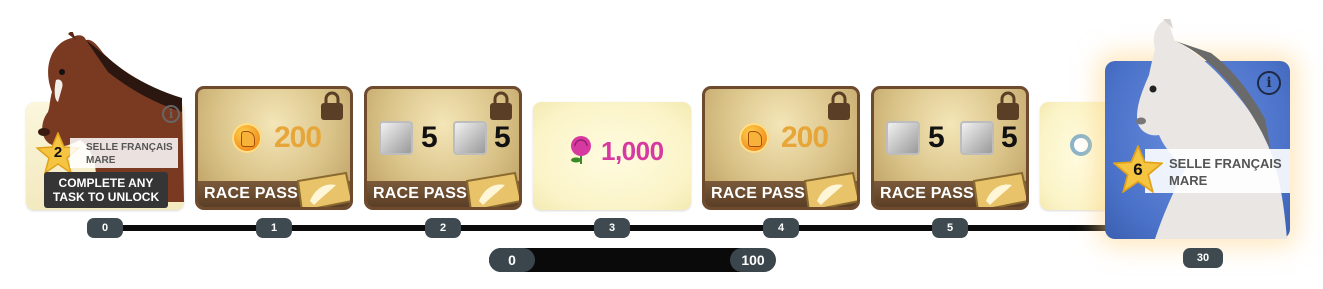 The width and height of the screenshot is (1323, 289). I want to click on milestone-node-3: 3, so click(612, 228).